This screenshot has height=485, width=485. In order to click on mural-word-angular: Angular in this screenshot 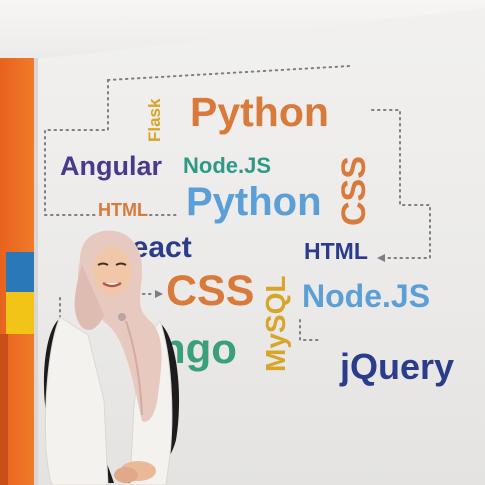, I will do `click(111, 166)`.